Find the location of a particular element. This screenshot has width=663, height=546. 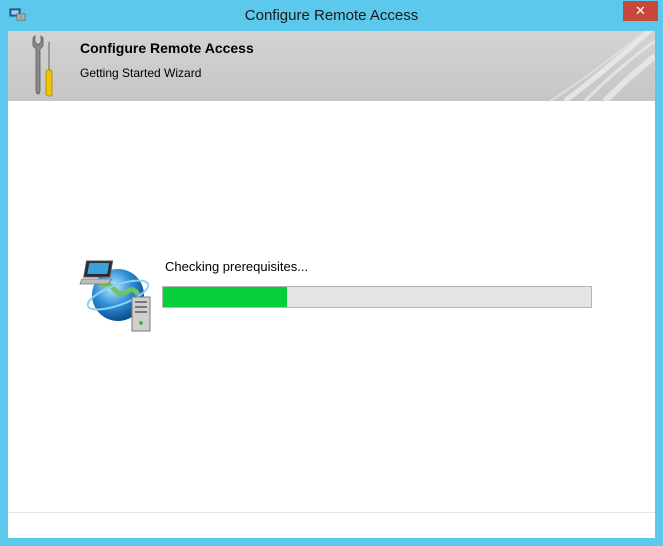

window-title: Configure Remote Access is located at coordinates (331, 15).